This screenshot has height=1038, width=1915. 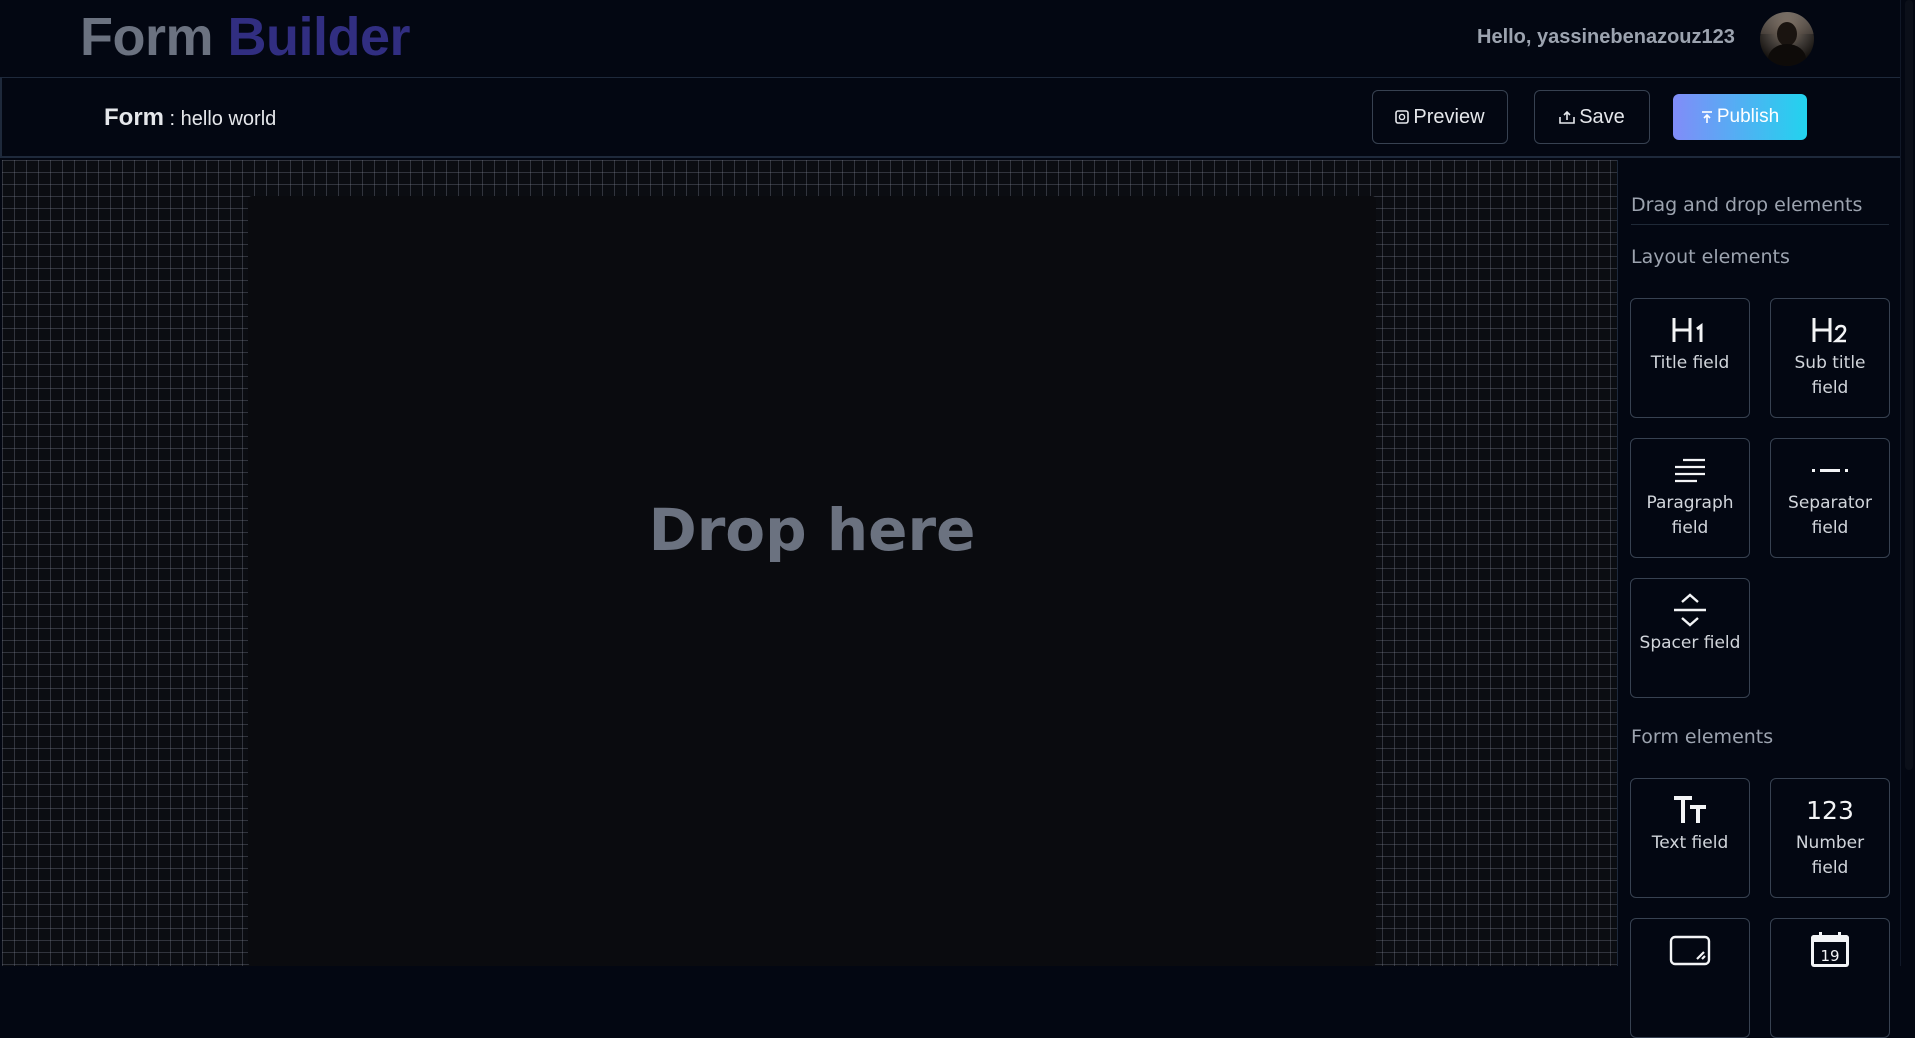 What do you see at coordinates (1606, 37) in the screenshot?
I see `user-greeting: Hello, yassinebenazouz123` at bounding box center [1606, 37].